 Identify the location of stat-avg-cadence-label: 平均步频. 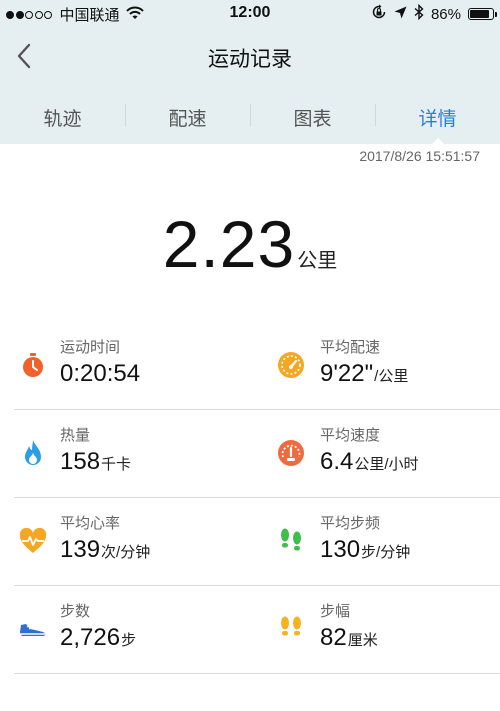
(350, 523).